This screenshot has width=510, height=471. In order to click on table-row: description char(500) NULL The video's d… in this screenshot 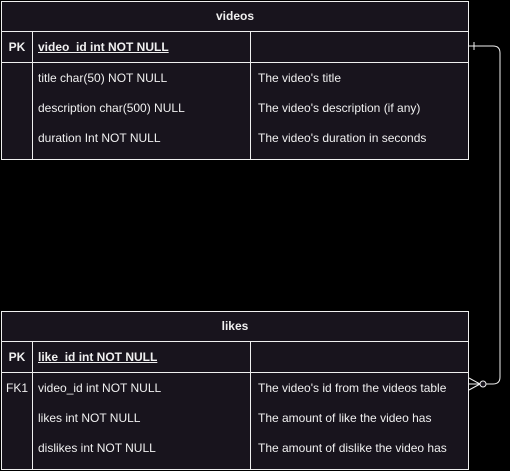, I will do `click(235, 108)`.